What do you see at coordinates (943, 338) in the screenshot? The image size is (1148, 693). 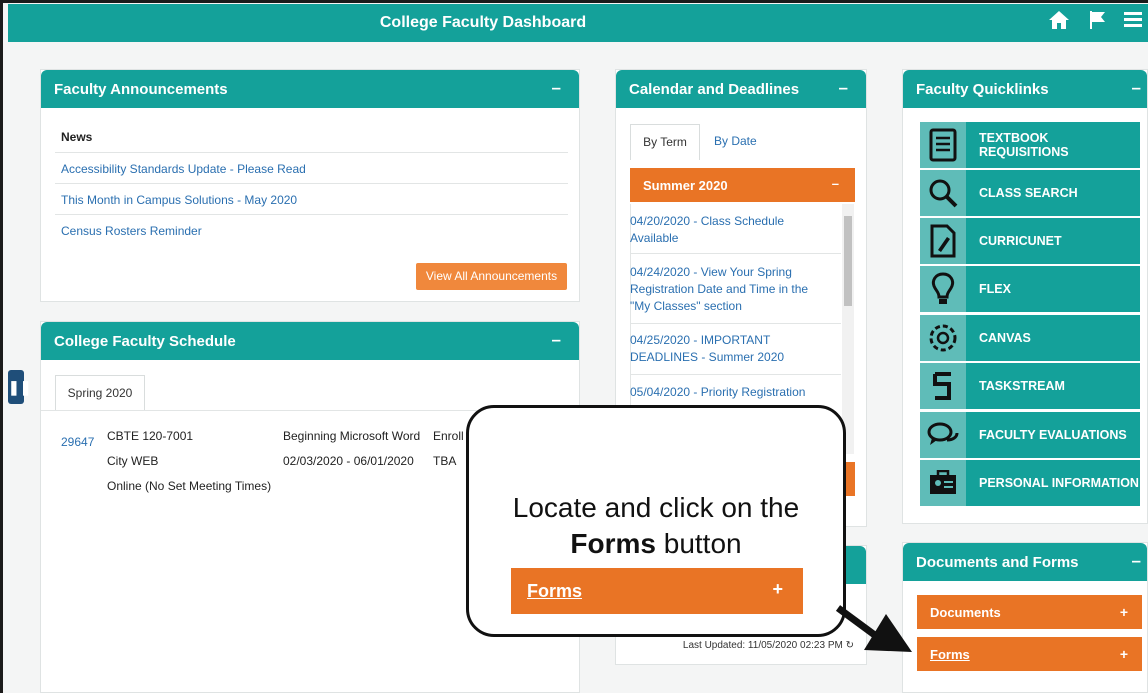 I see `canvas-logo-icon` at bounding box center [943, 338].